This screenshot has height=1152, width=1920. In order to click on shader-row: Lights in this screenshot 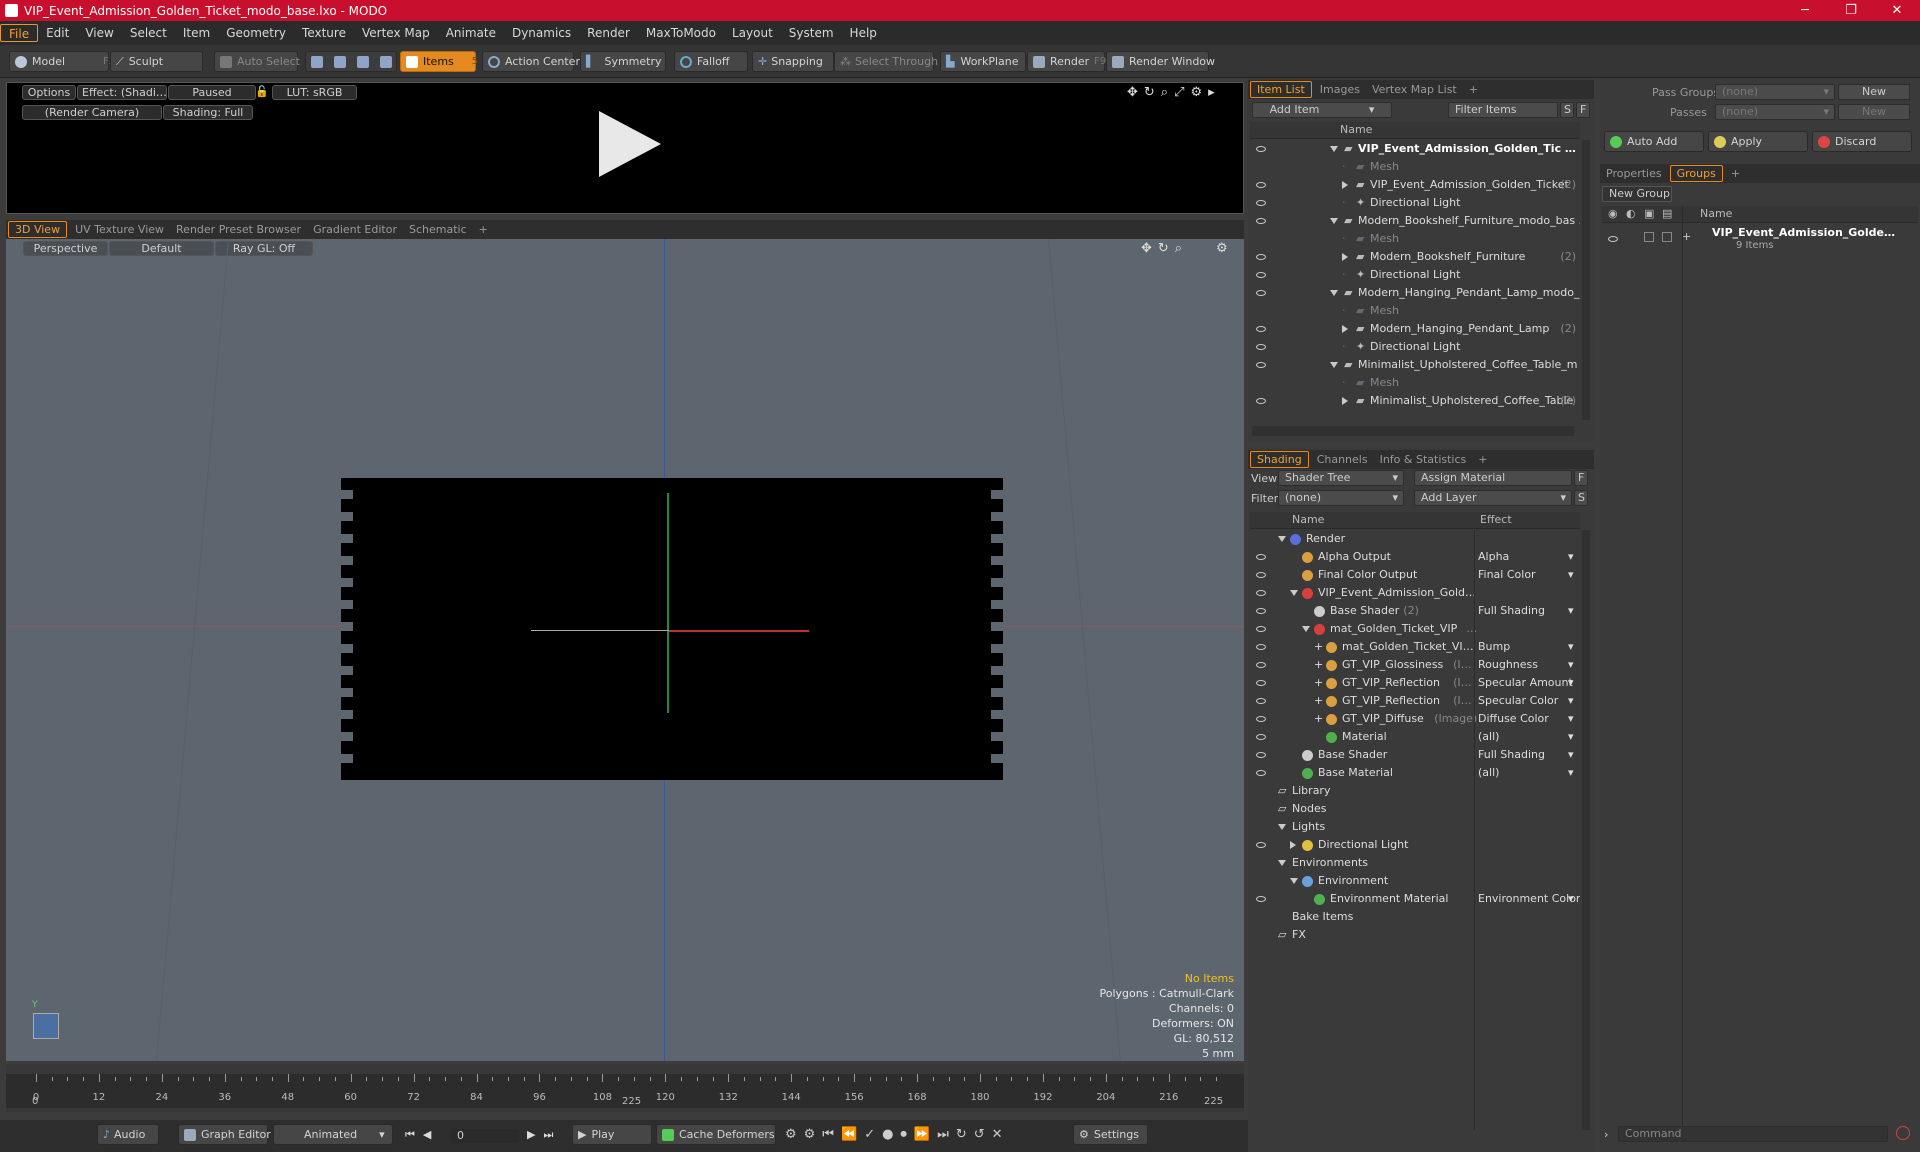, I will do `click(1415, 827)`.